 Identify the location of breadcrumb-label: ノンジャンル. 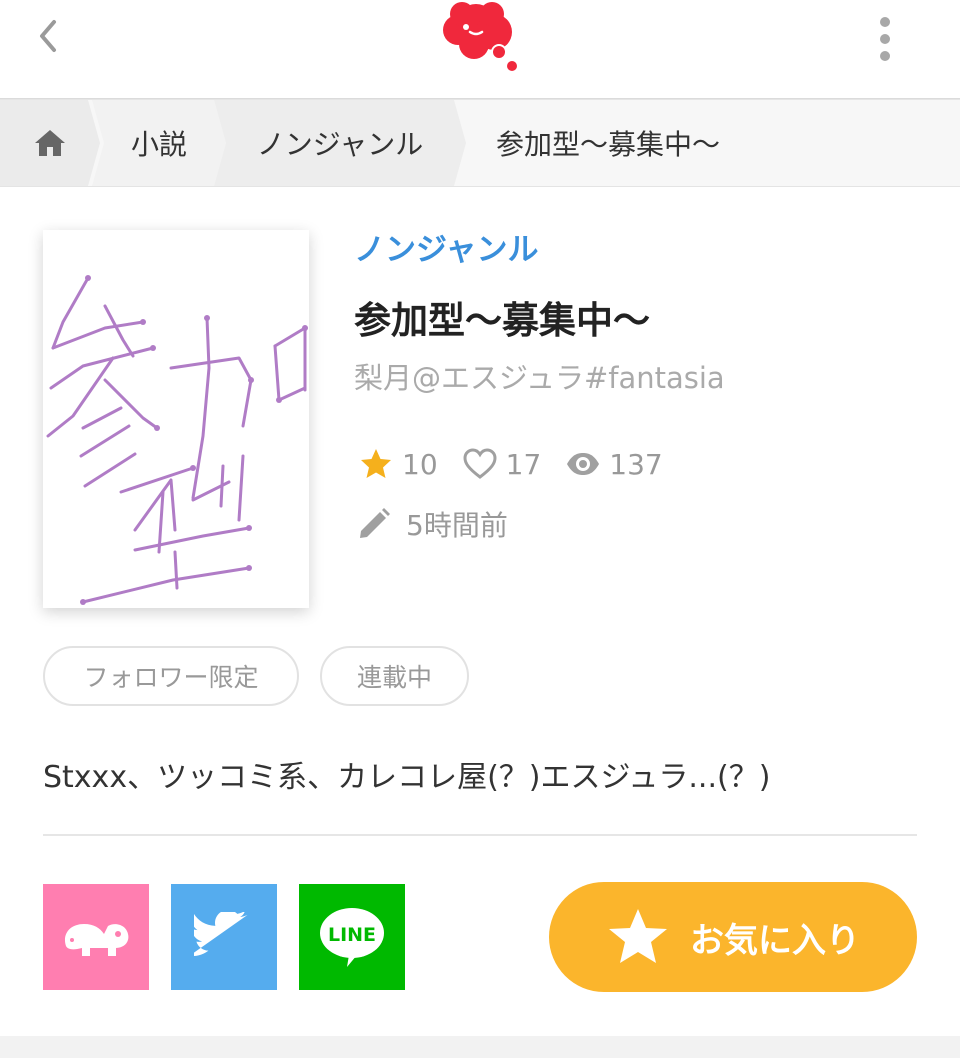
(340, 144).